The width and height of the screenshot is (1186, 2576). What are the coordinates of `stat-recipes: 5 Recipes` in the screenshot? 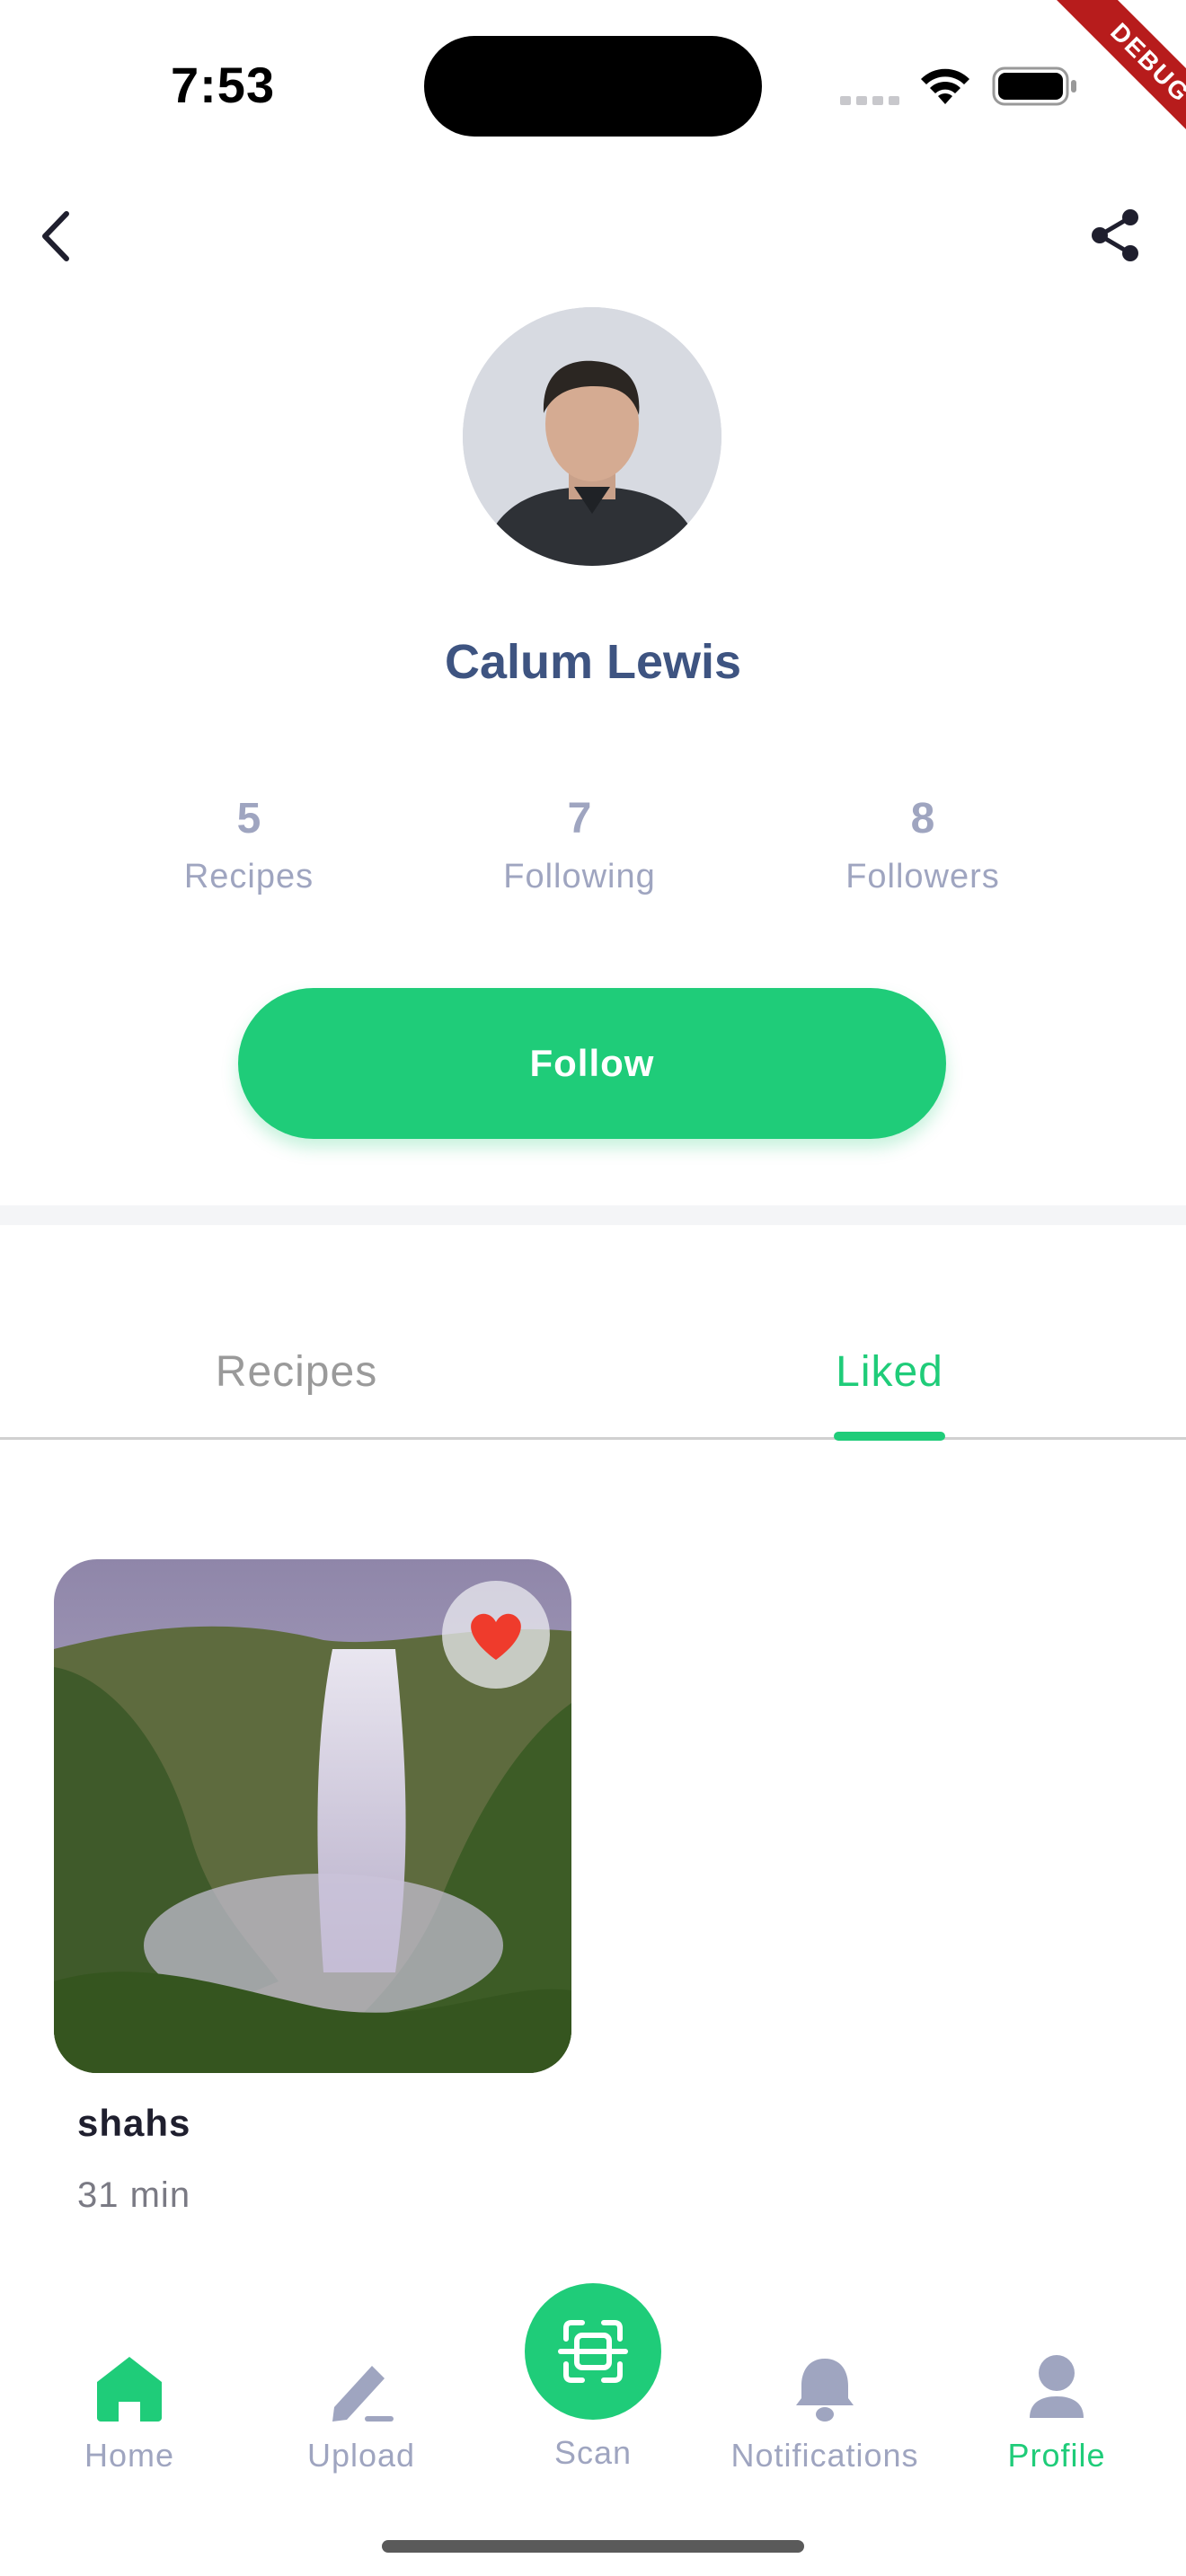 It's located at (249, 845).